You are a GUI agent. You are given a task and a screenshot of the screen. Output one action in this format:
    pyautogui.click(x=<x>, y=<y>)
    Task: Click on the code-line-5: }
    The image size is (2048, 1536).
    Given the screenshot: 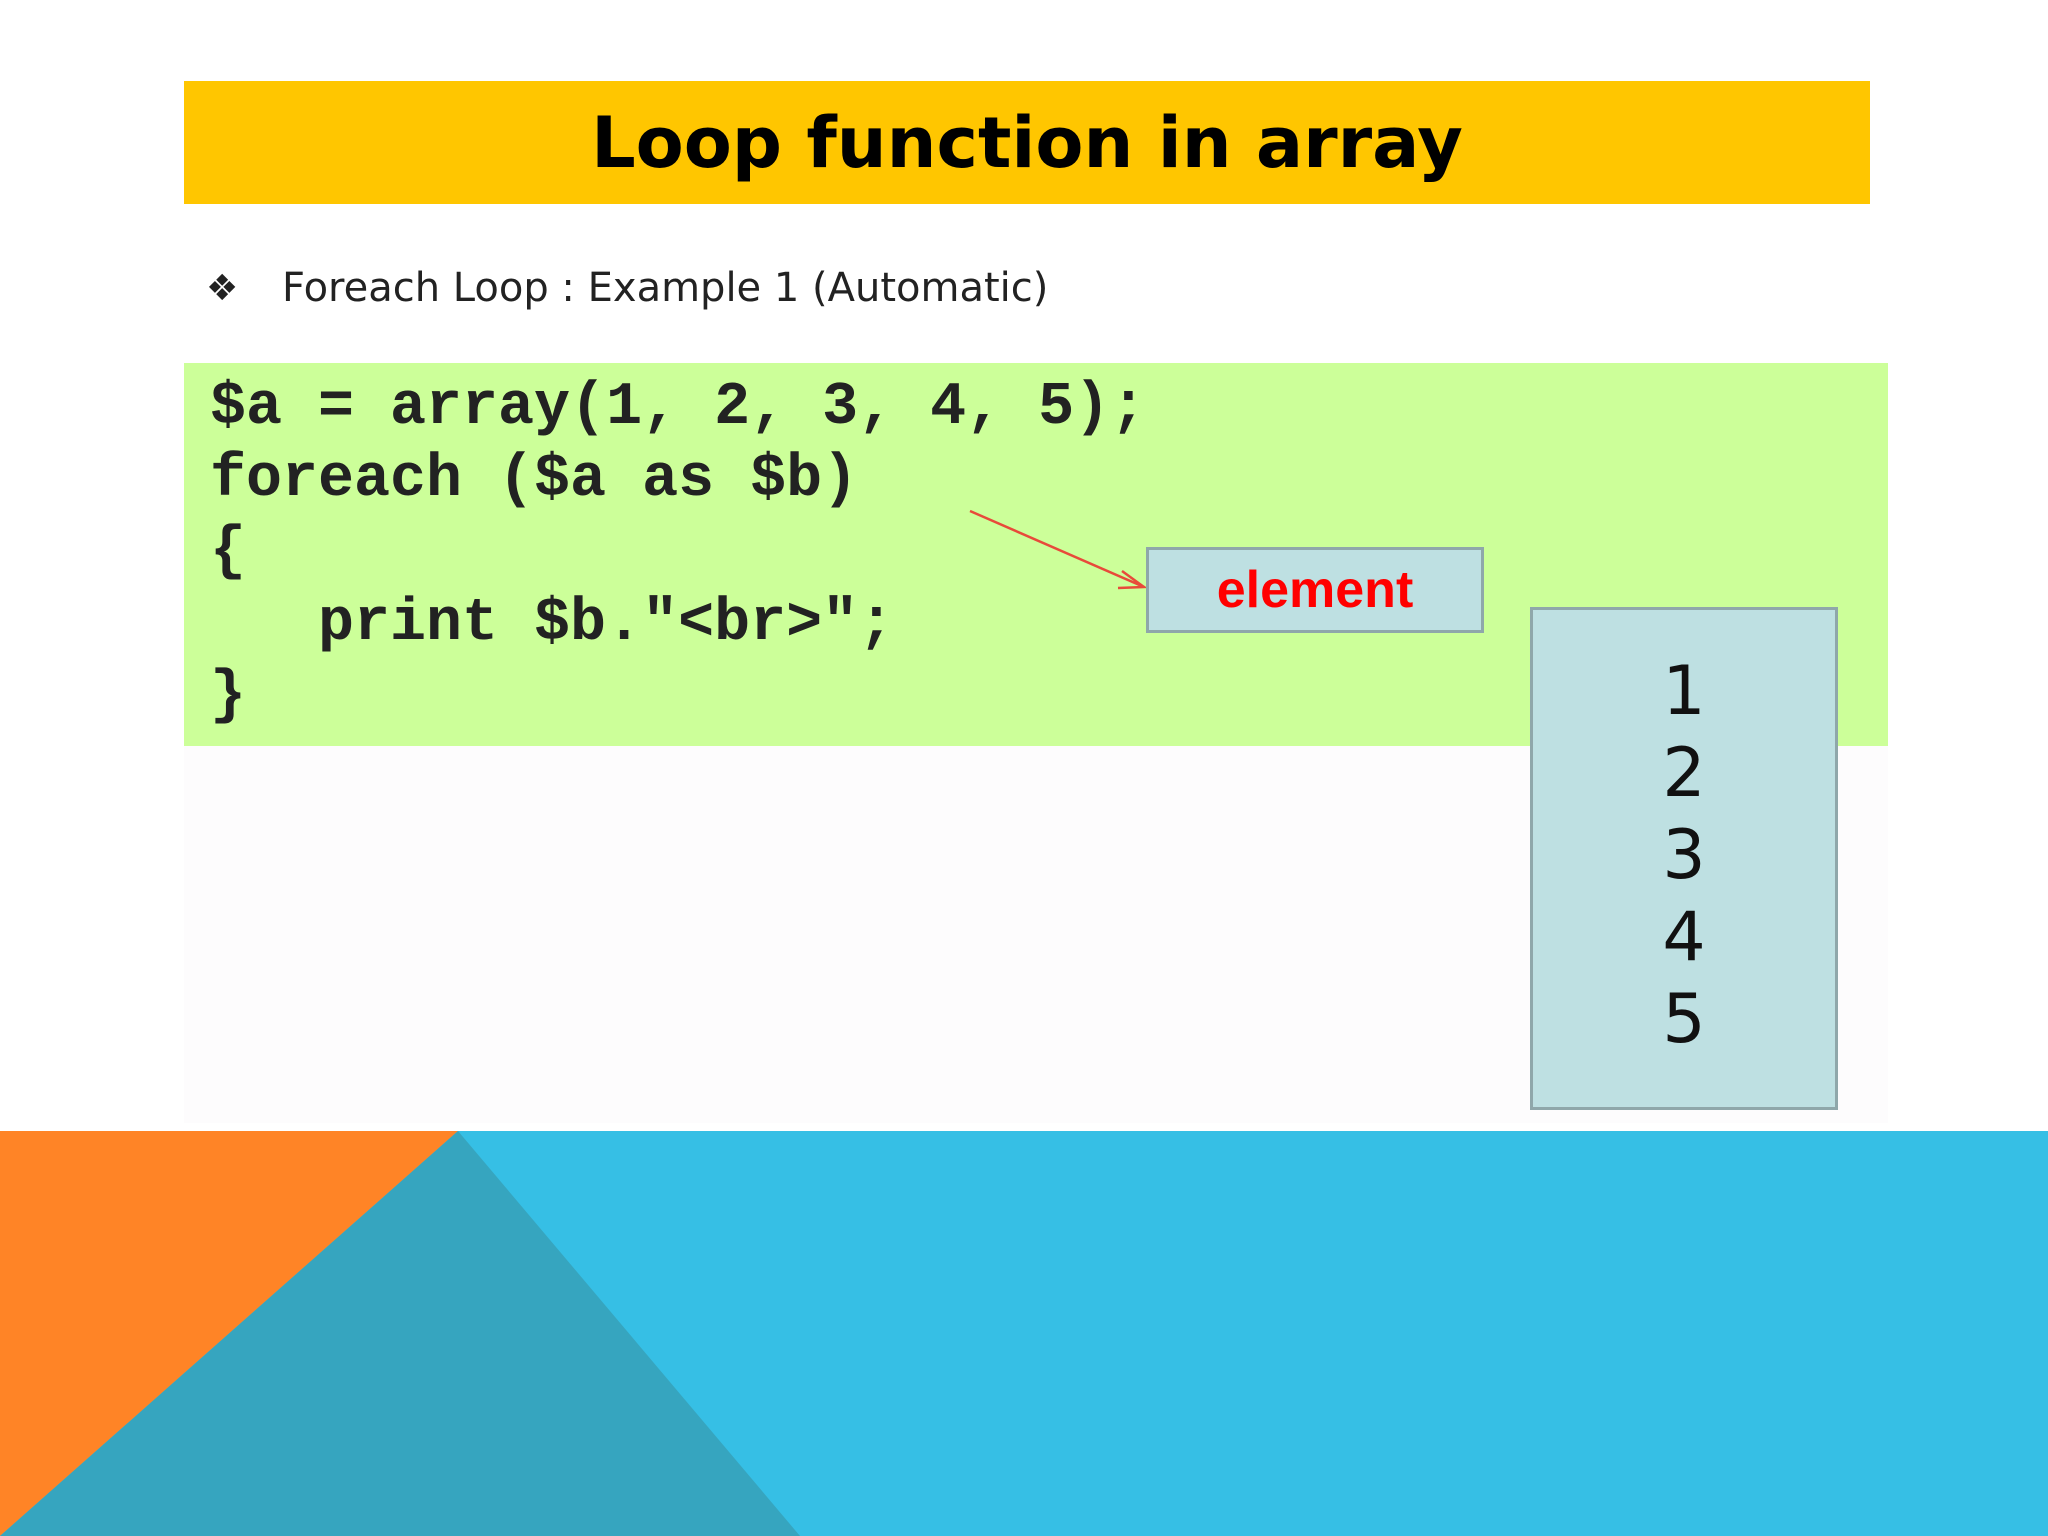 What is the action you would take?
    pyautogui.click(x=228, y=696)
    